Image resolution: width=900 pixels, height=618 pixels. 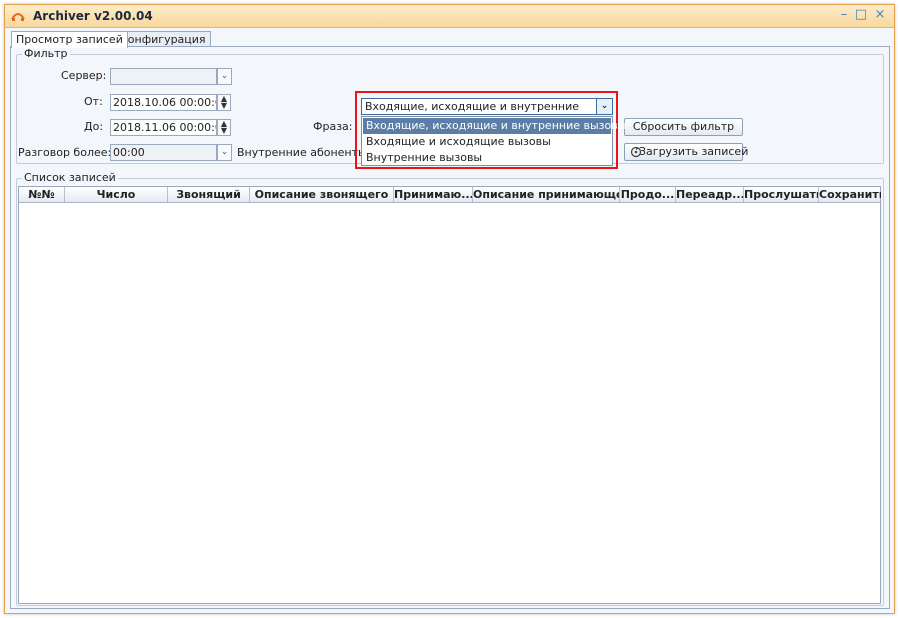 I want to click on talk-duration-chevron-icon: ⌄, so click(x=224, y=152).